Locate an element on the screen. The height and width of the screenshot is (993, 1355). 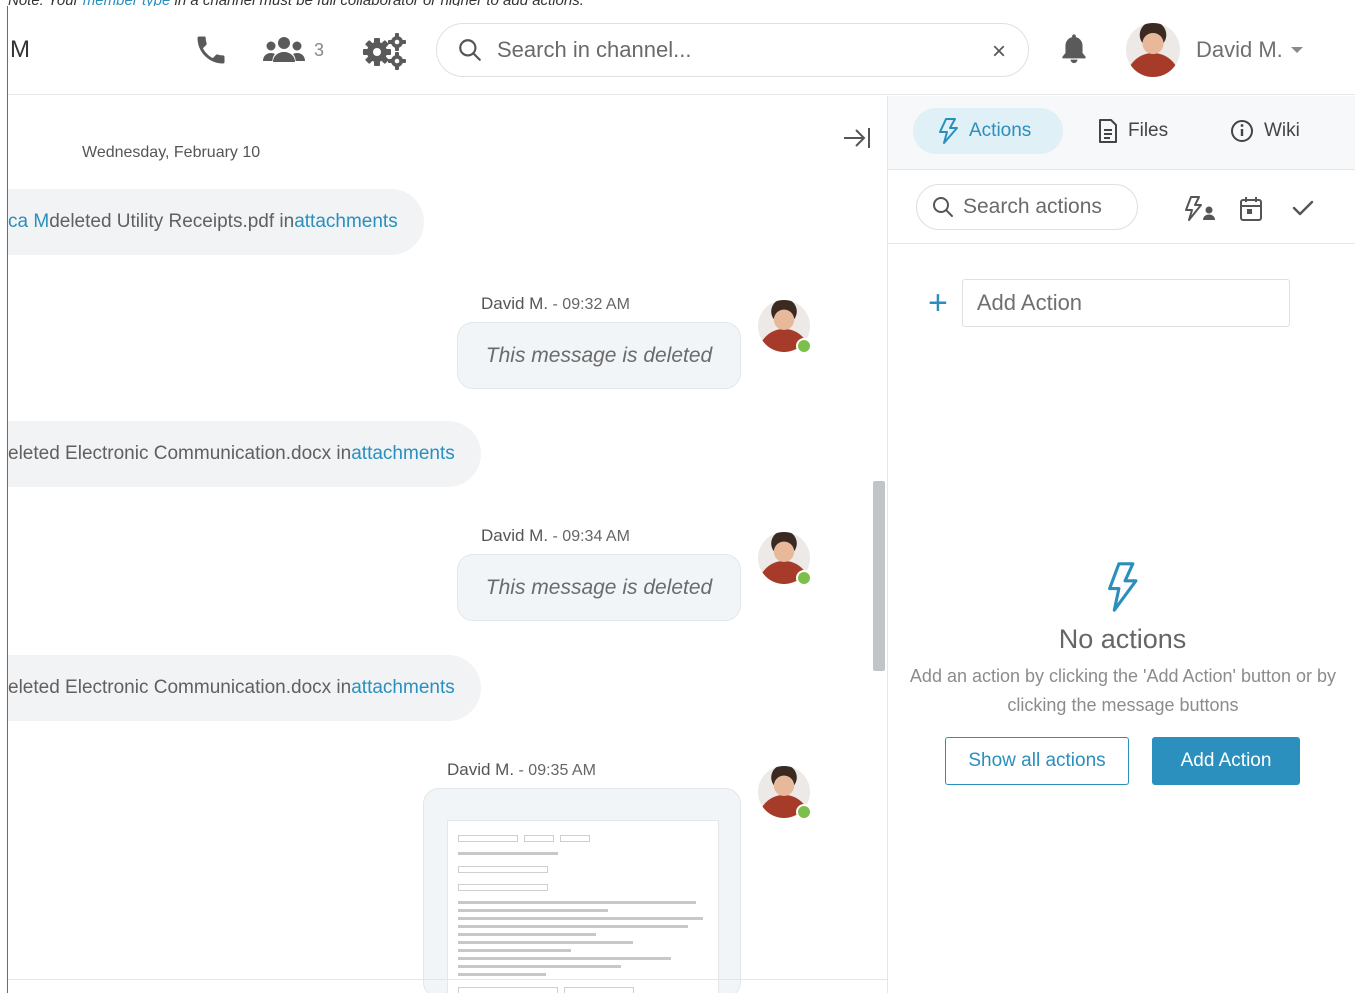
channel-search: × is located at coordinates (732, 50).